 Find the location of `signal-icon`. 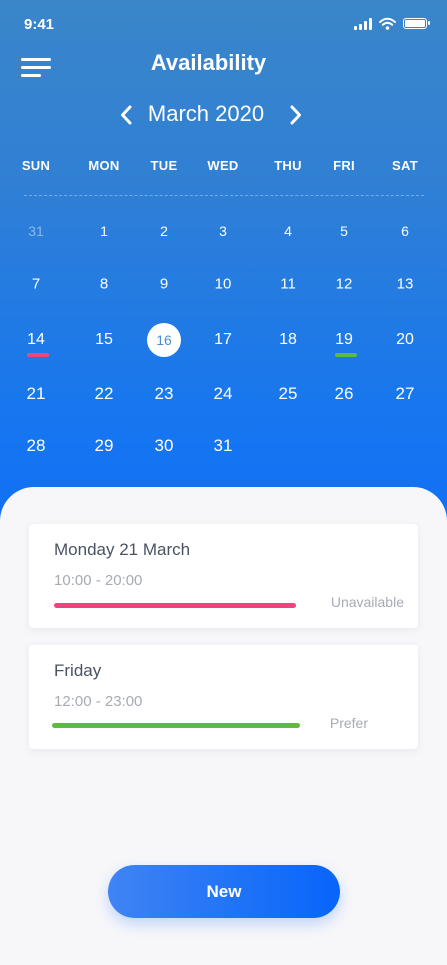

signal-icon is located at coordinates (363, 23).